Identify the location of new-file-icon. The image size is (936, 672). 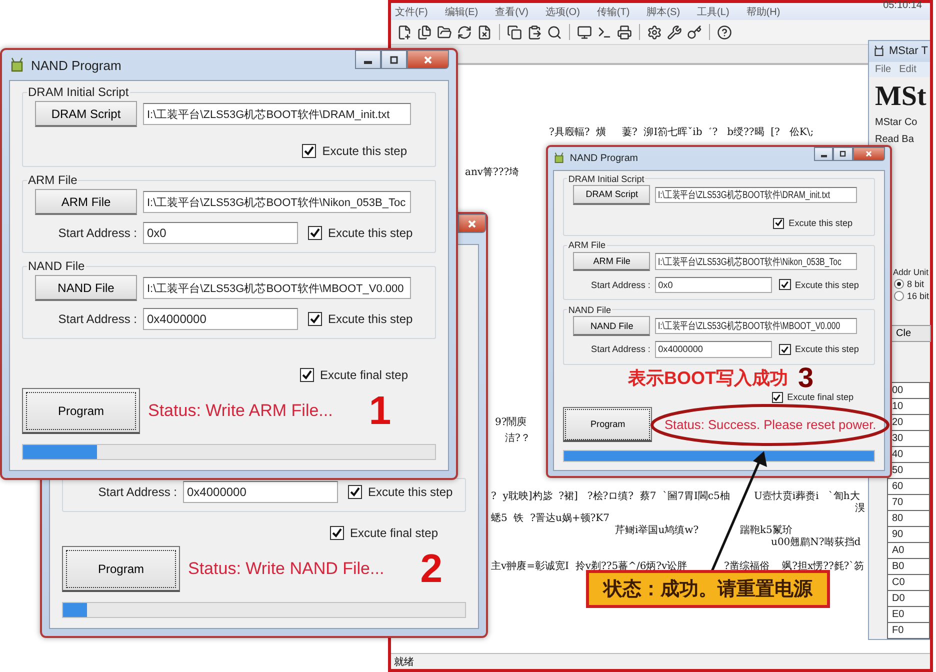
(404, 32).